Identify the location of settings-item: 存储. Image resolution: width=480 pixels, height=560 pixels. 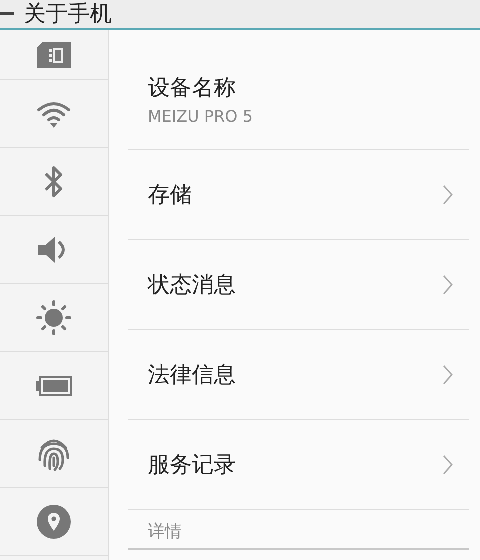
(298, 195).